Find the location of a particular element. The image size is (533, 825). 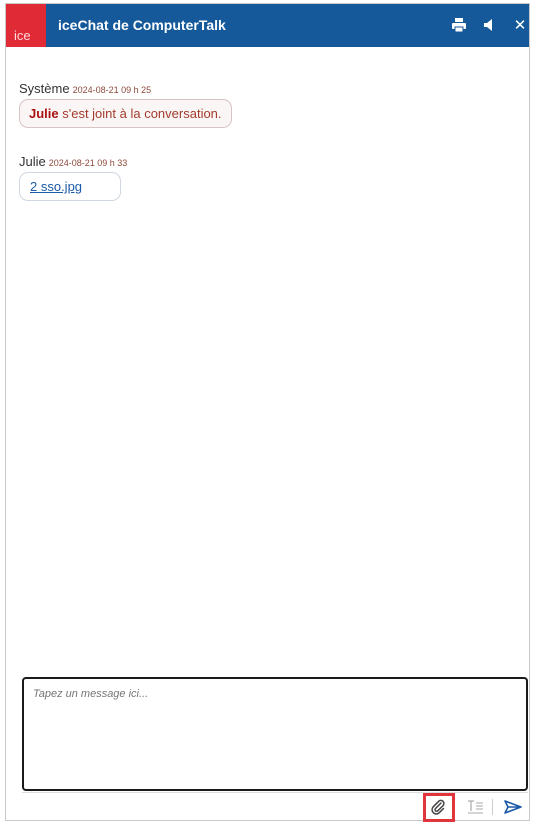

message-time: 2024-08-21 09 h 25 is located at coordinates (112, 90).